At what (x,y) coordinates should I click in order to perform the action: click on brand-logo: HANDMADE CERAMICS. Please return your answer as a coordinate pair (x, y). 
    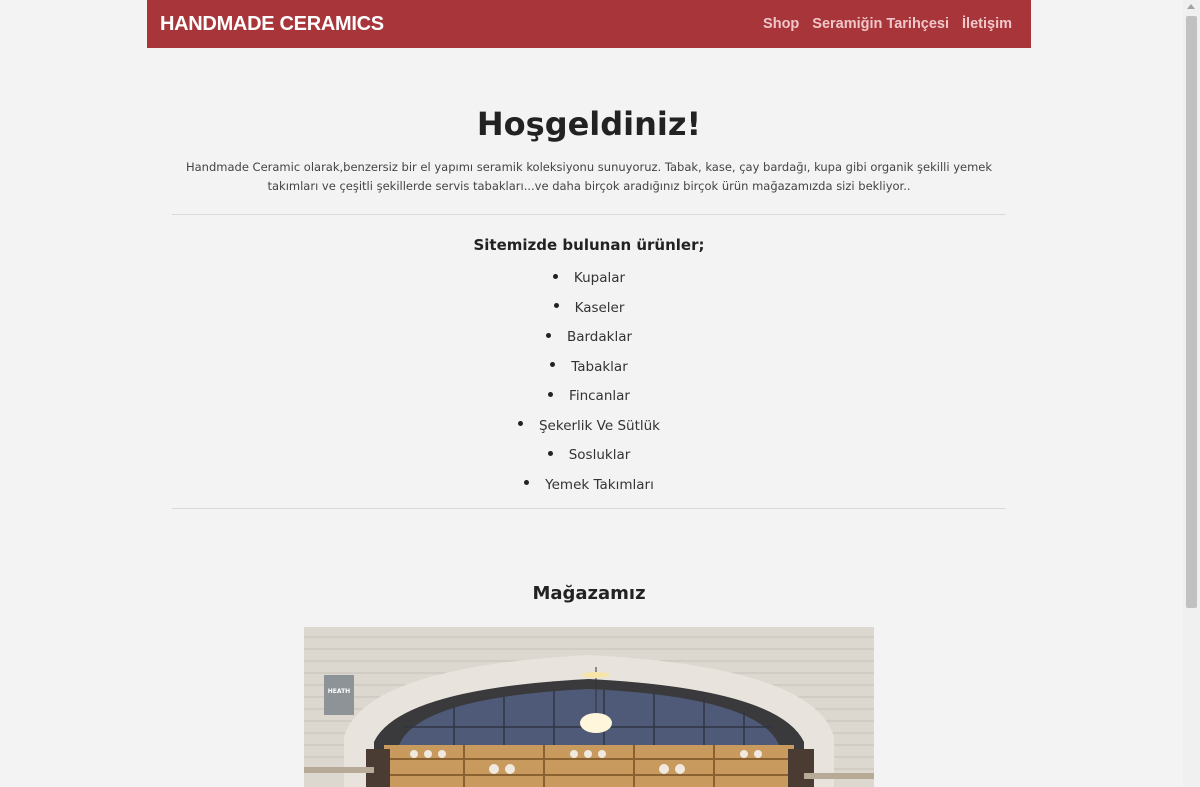
    Looking at the image, I should click on (272, 24).